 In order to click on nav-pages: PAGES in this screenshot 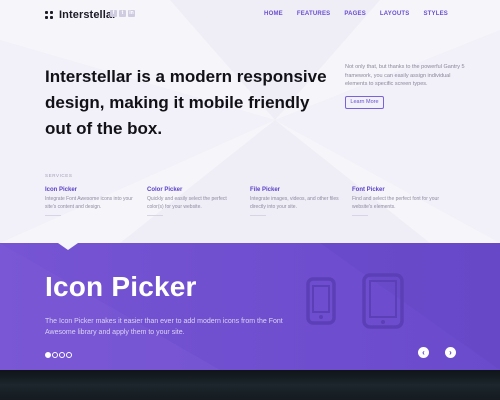, I will do `click(355, 14)`.